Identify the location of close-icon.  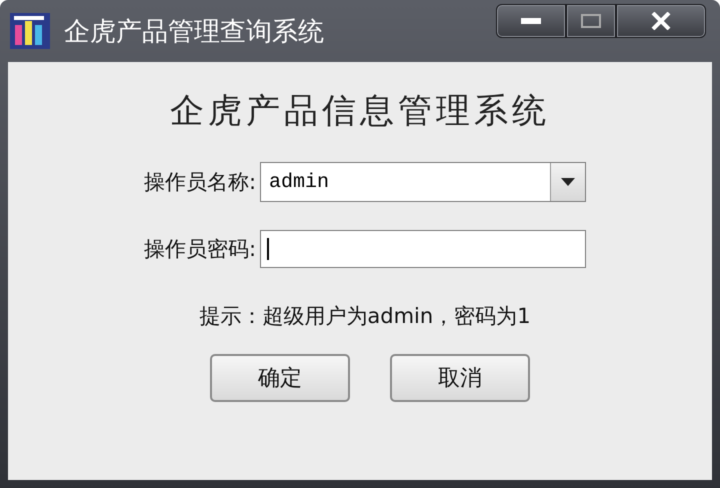
(661, 21).